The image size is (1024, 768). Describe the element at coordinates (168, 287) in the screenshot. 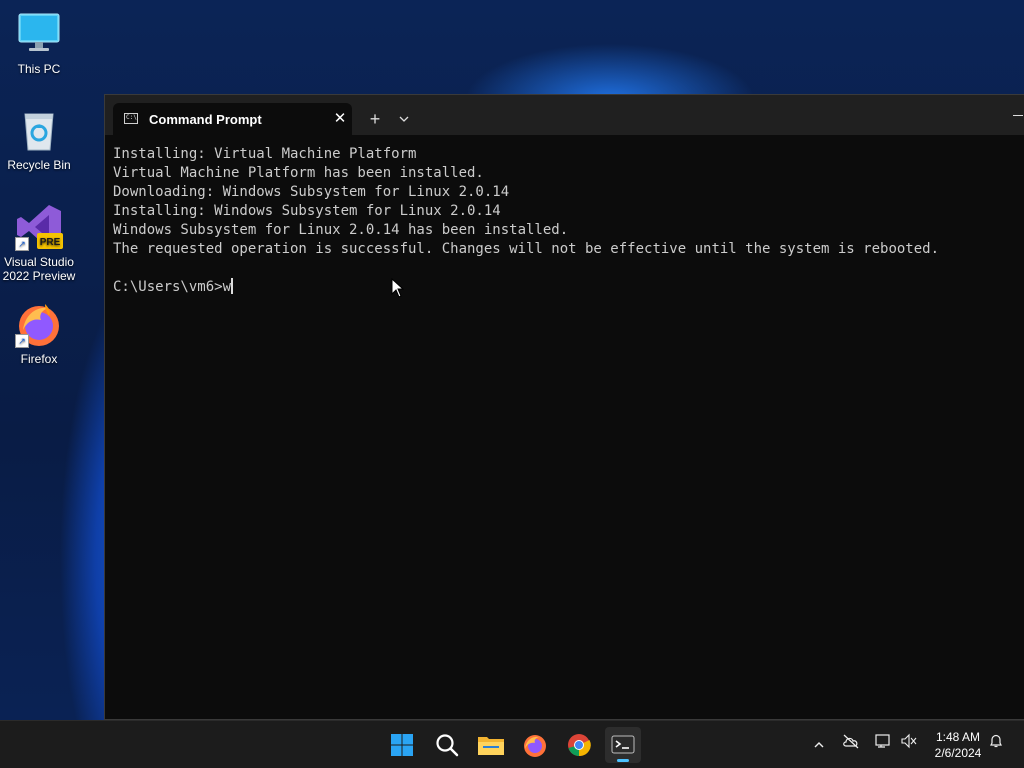

I see `prompt-path: C:\Users\vm6>` at that location.